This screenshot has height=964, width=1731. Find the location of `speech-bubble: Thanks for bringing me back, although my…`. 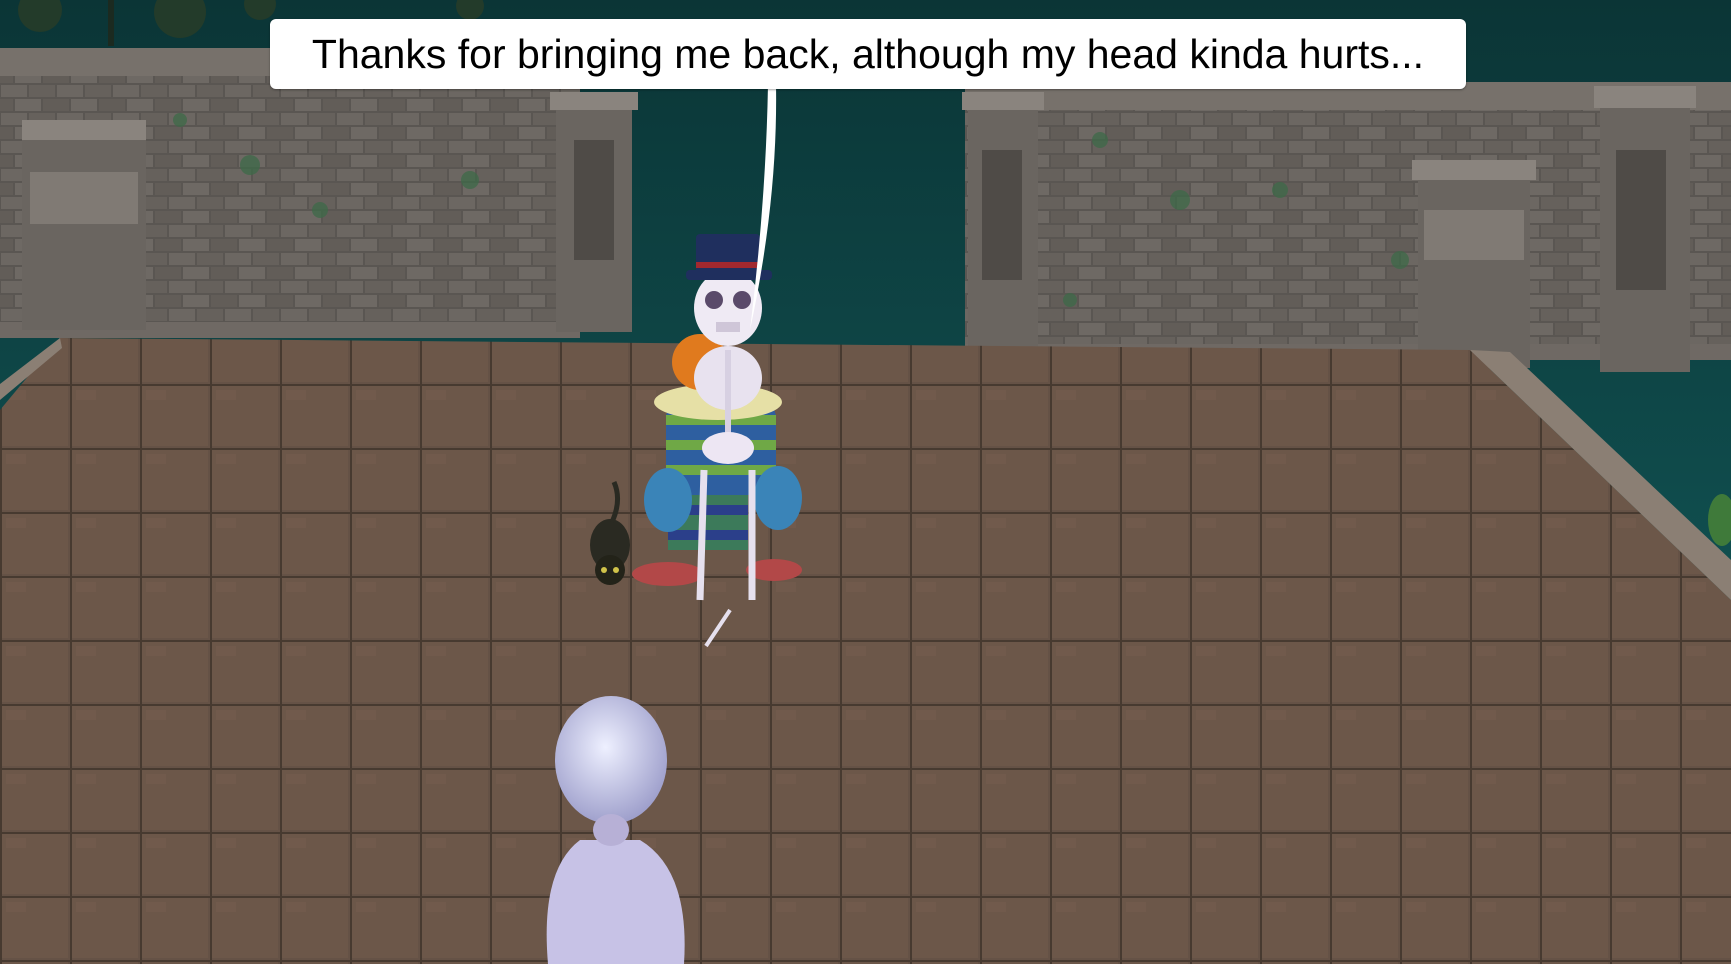

speech-bubble: Thanks for bringing me back, although my… is located at coordinates (868, 54).